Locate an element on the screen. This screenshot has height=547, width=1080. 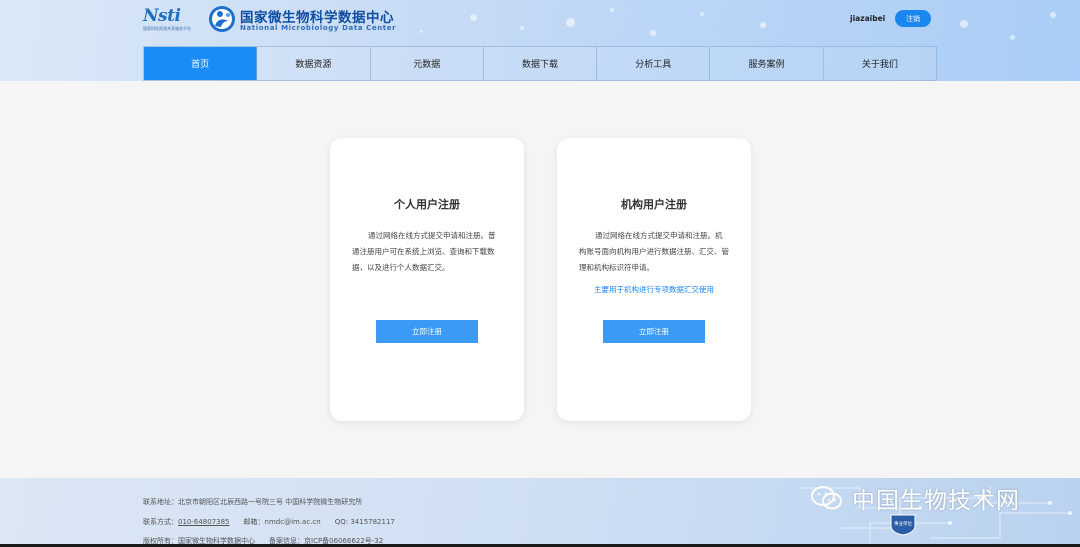
site-subtitle: National Microbiology Data Center is located at coordinates (318, 28).